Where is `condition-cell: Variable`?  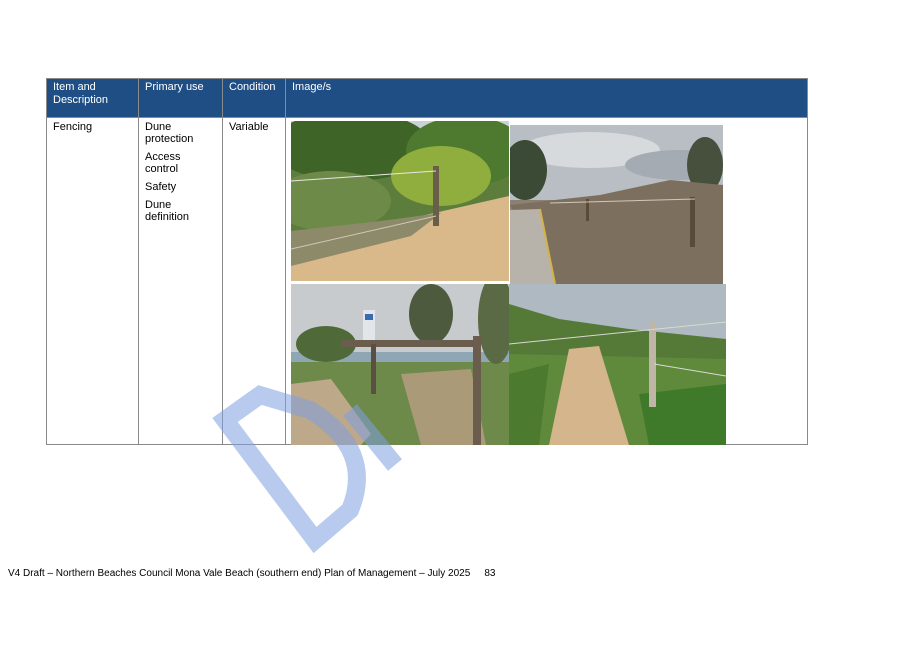
condition-cell: Variable is located at coordinates (254, 281).